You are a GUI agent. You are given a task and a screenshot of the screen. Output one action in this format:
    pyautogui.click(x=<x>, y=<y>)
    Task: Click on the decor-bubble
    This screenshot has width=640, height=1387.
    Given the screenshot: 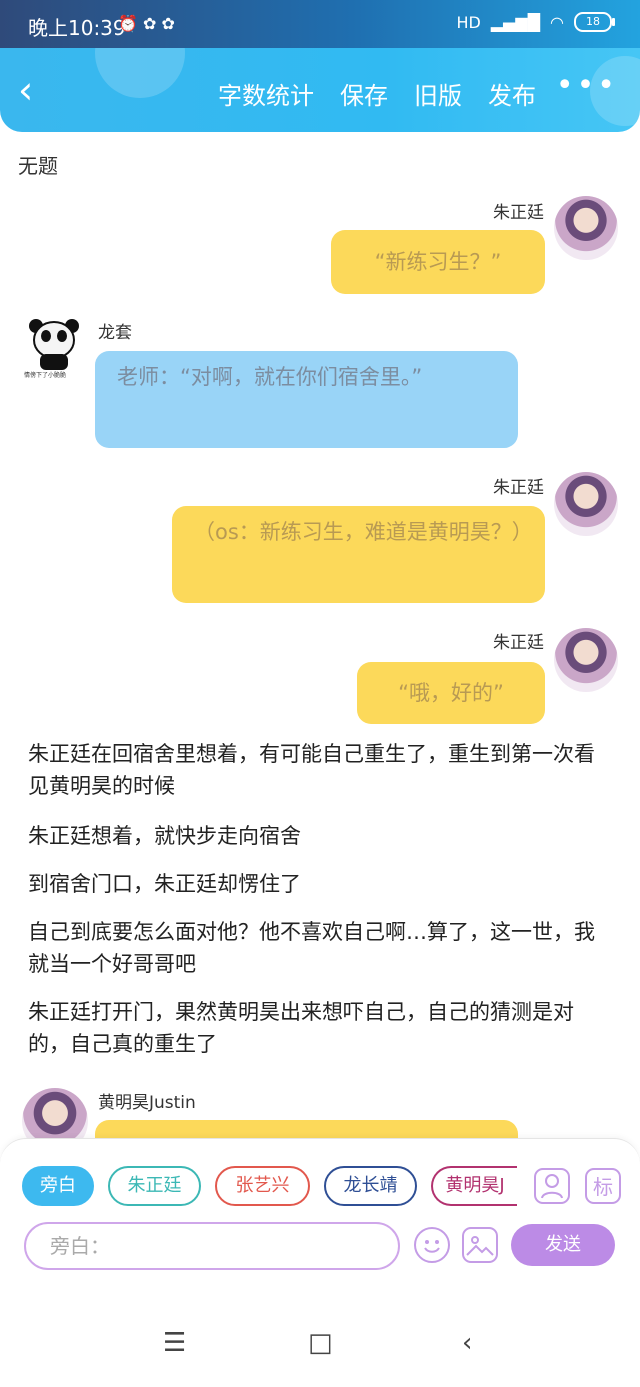 What is the action you would take?
    pyautogui.click(x=140, y=73)
    